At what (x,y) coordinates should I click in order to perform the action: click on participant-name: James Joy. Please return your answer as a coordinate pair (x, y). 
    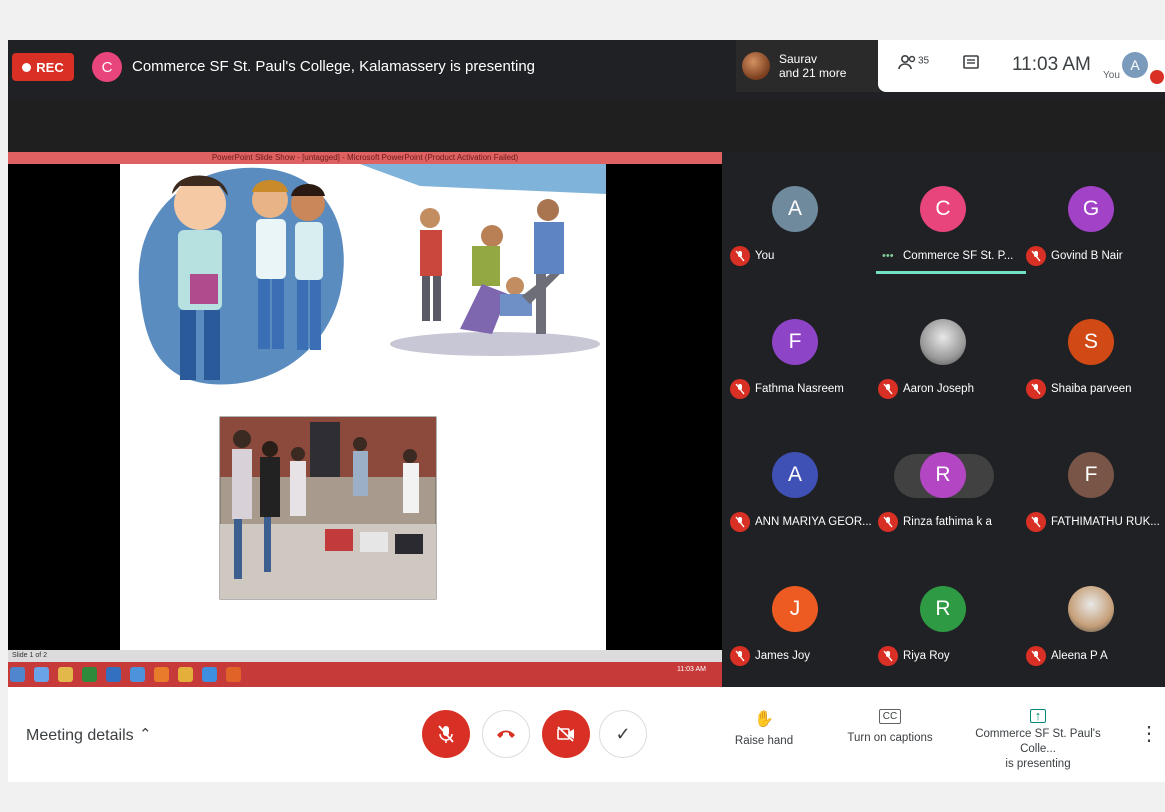
    Looking at the image, I should click on (782, 656).